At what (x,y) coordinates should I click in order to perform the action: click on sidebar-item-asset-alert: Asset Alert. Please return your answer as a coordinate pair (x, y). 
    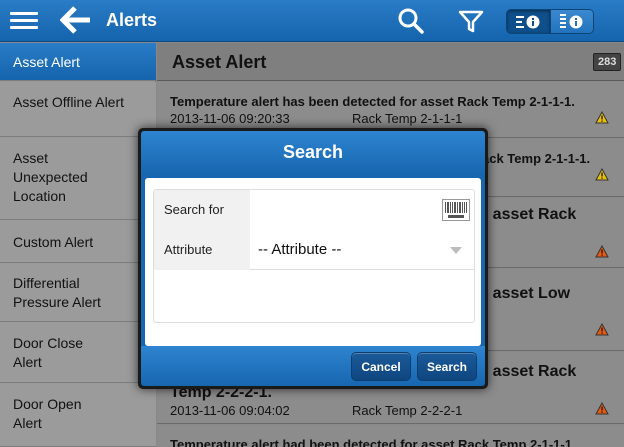
    Looking at the image, I should click on (78, 62).